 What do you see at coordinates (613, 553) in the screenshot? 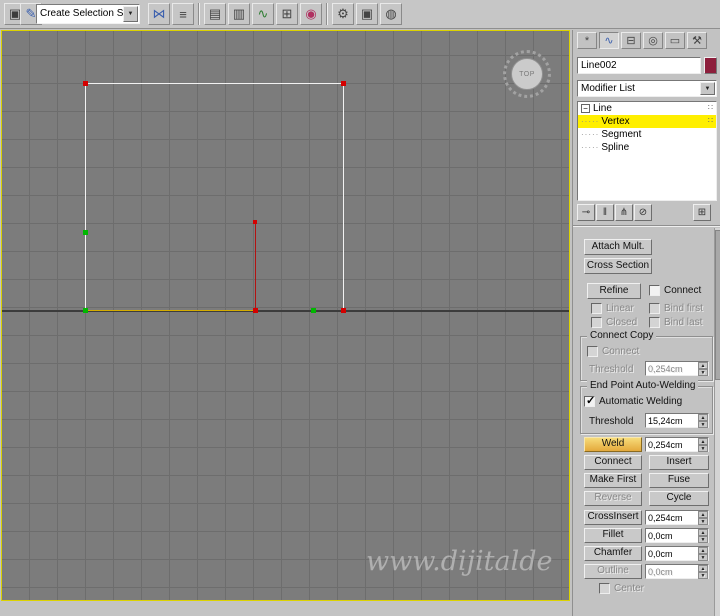
I see `chamfer-button: Chamfer` at bounding box center [613, 553].